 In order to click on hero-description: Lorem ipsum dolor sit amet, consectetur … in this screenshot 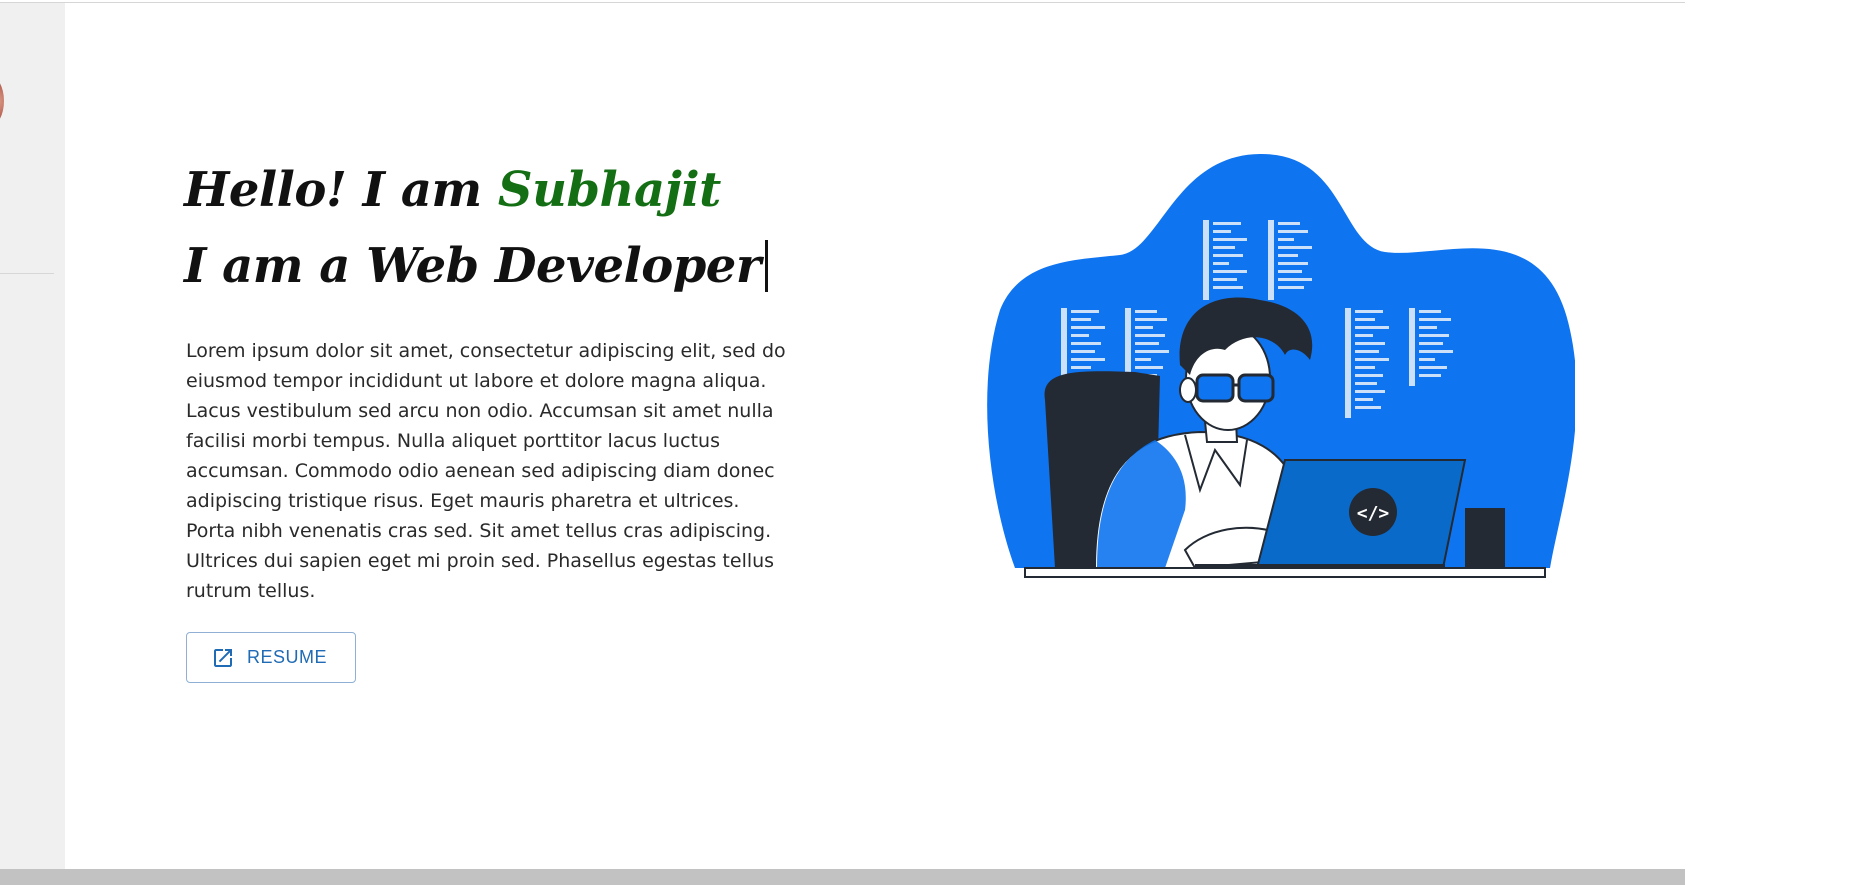, I will do `click(486, 471)`.